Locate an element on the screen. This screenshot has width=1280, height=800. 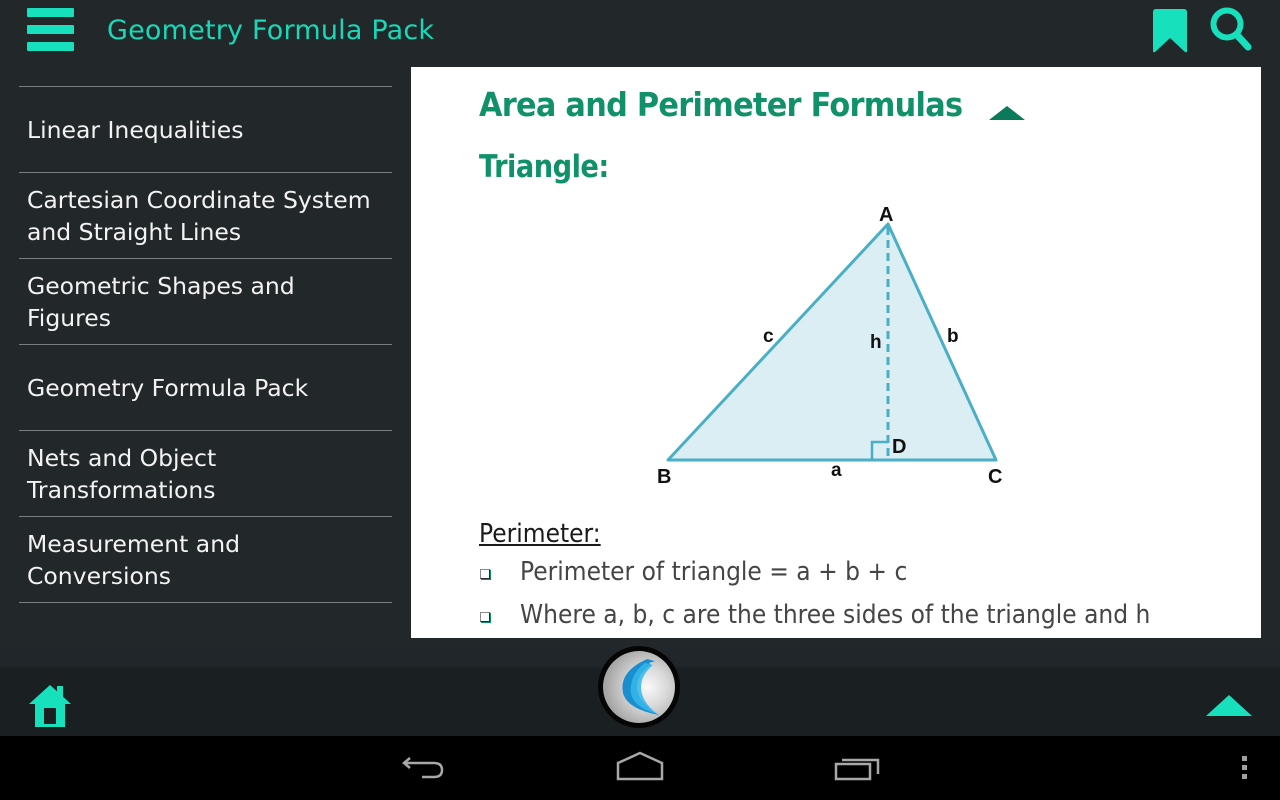
system-recents-button is located at coordinates (857, 767).